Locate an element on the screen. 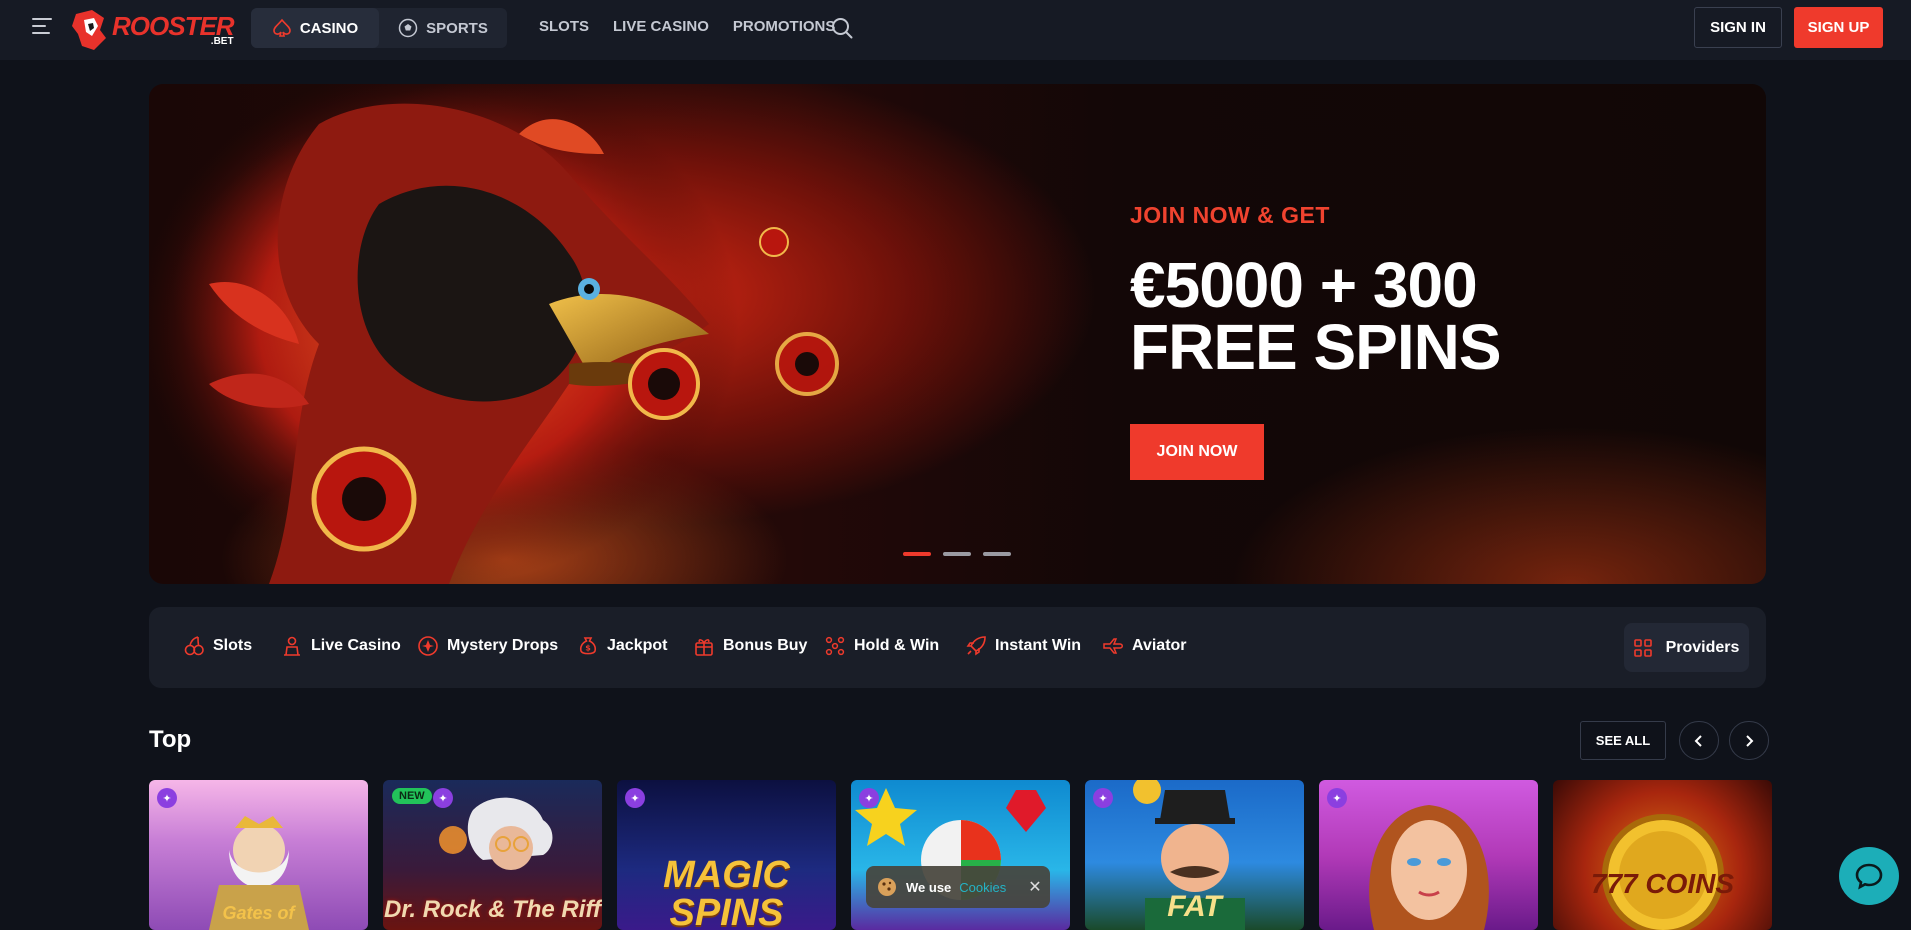 This screenshot has width=1911, height=930. sign-in-button: SIGN IN is located at coordinates (1738, 27).